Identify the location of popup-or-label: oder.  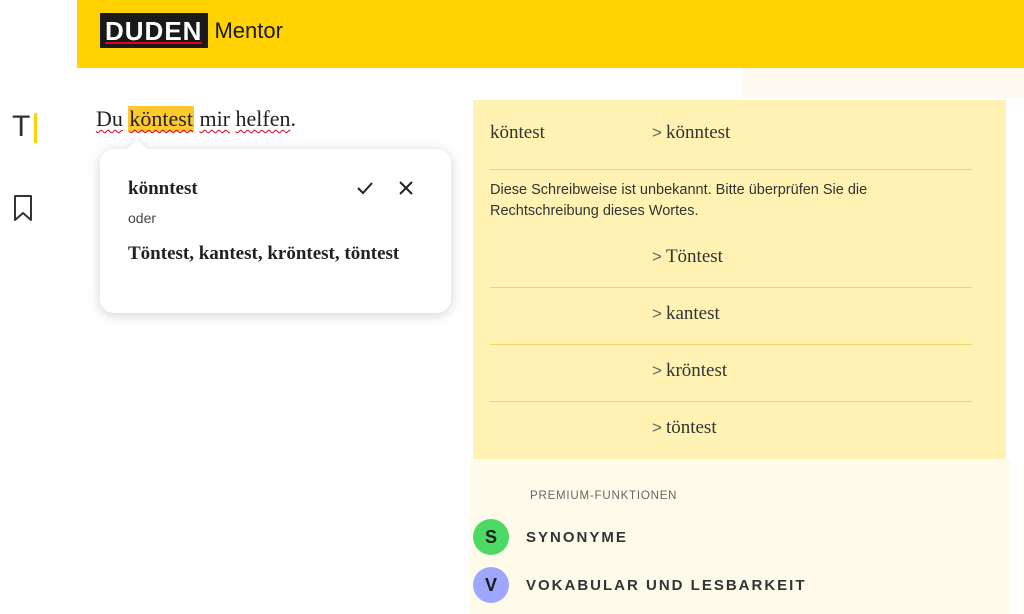
(142, 218).